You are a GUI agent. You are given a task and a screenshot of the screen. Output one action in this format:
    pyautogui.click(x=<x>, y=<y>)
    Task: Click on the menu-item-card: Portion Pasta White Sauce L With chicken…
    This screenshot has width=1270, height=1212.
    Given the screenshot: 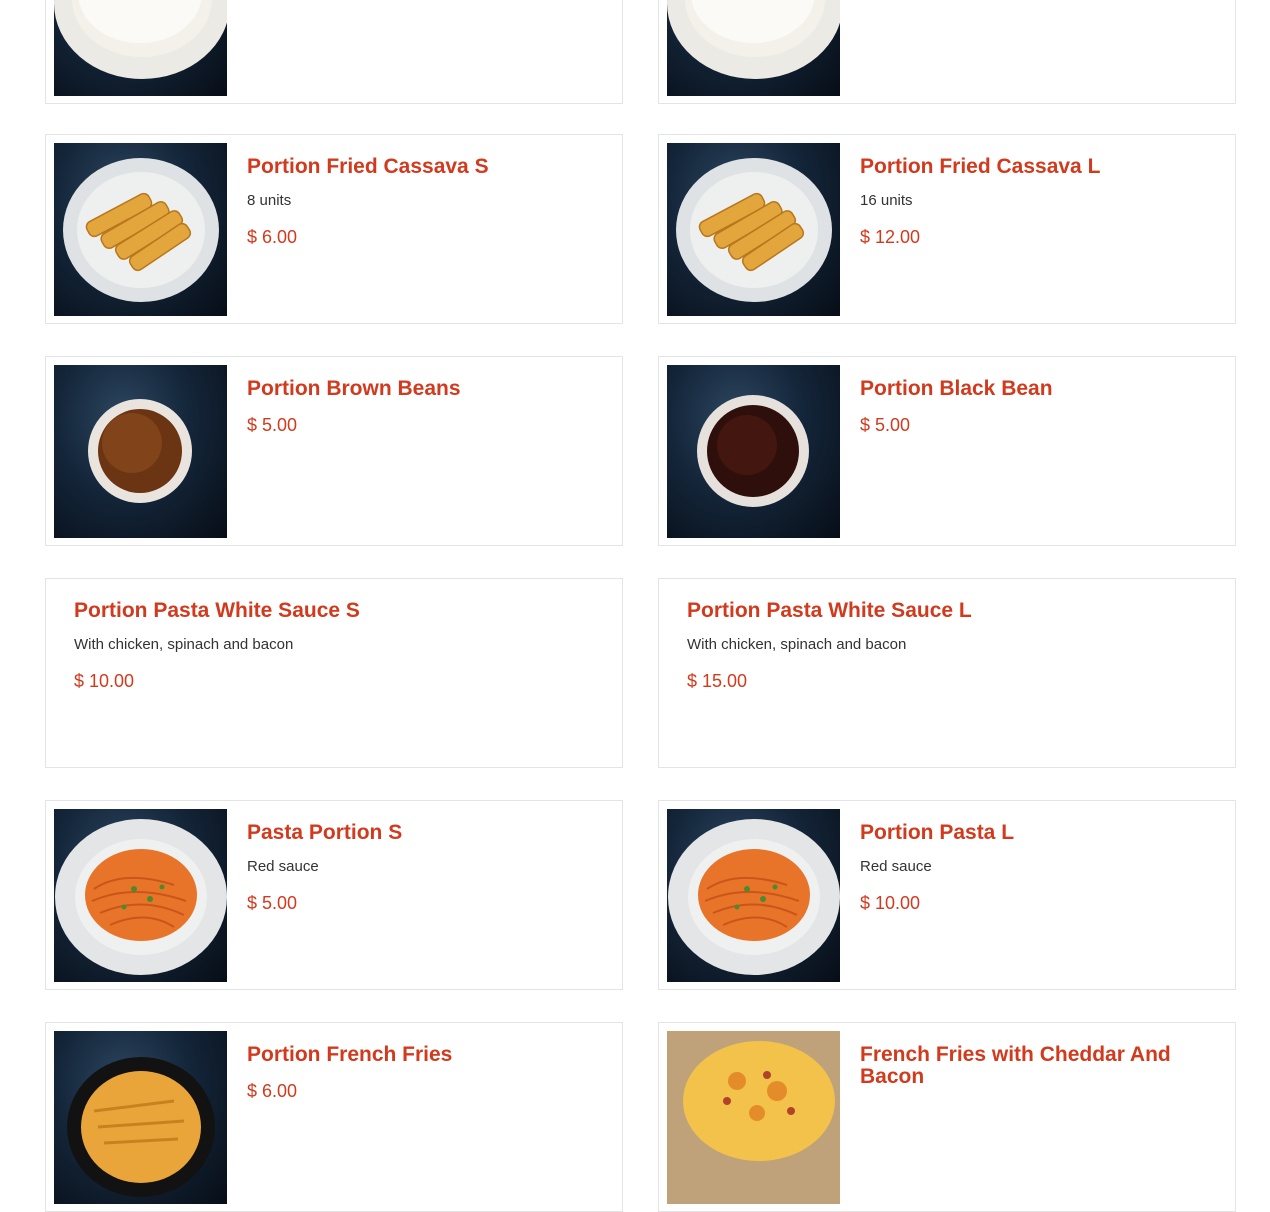 What is the action you would take?
    pyautogui.click(x=947, y=673)
    